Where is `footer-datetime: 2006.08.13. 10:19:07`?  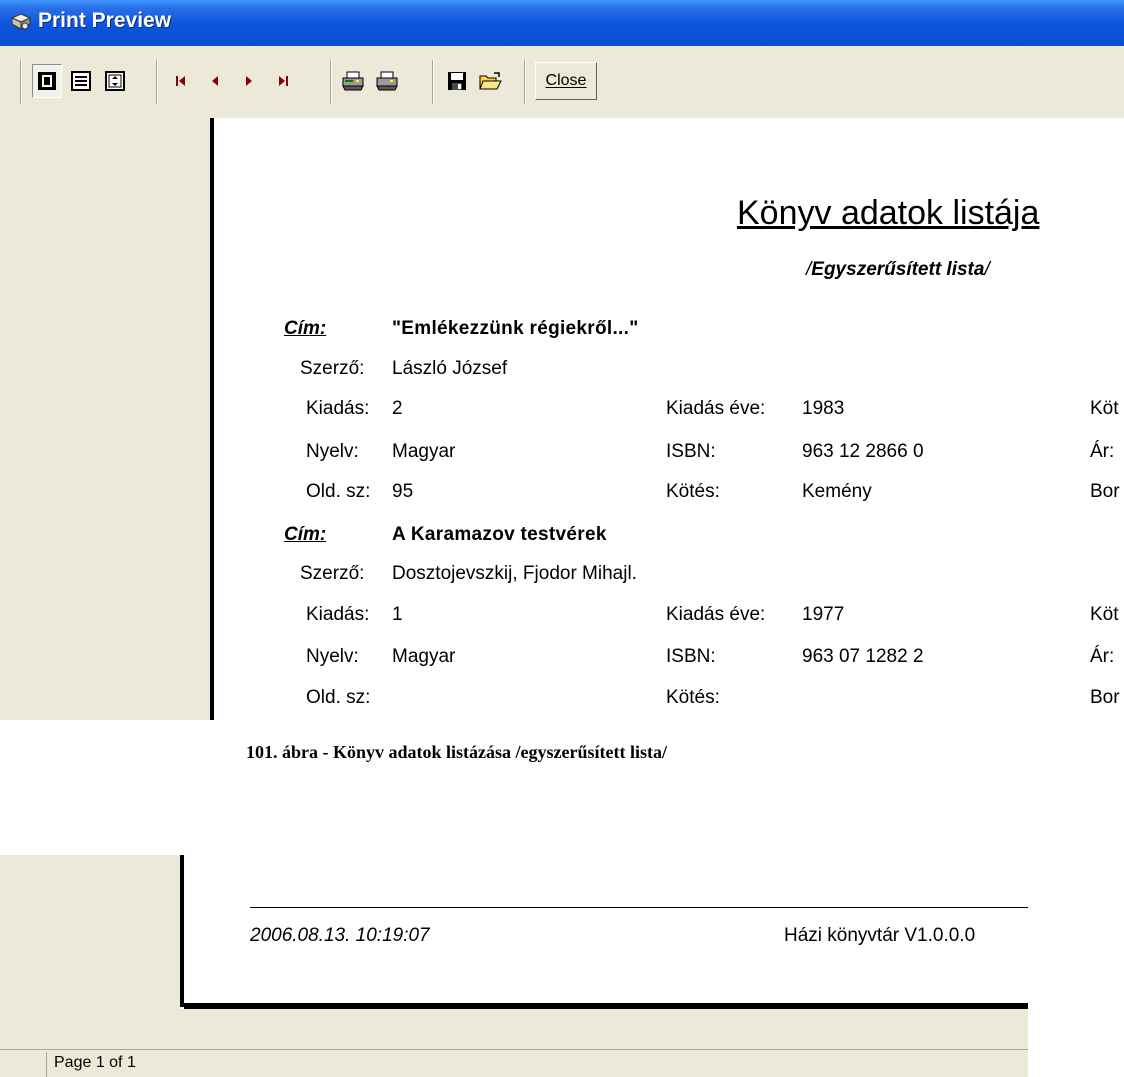
footer-datetime: 2006.08.13. 10:19:07 is located at coordinates (340, 935).